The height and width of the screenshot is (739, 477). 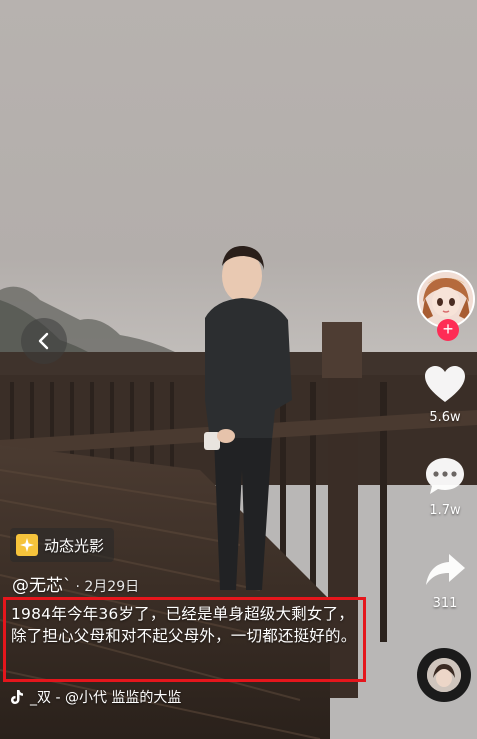 I want to click on effect-badge-label: 动态光影, so click(x=74, y=545).